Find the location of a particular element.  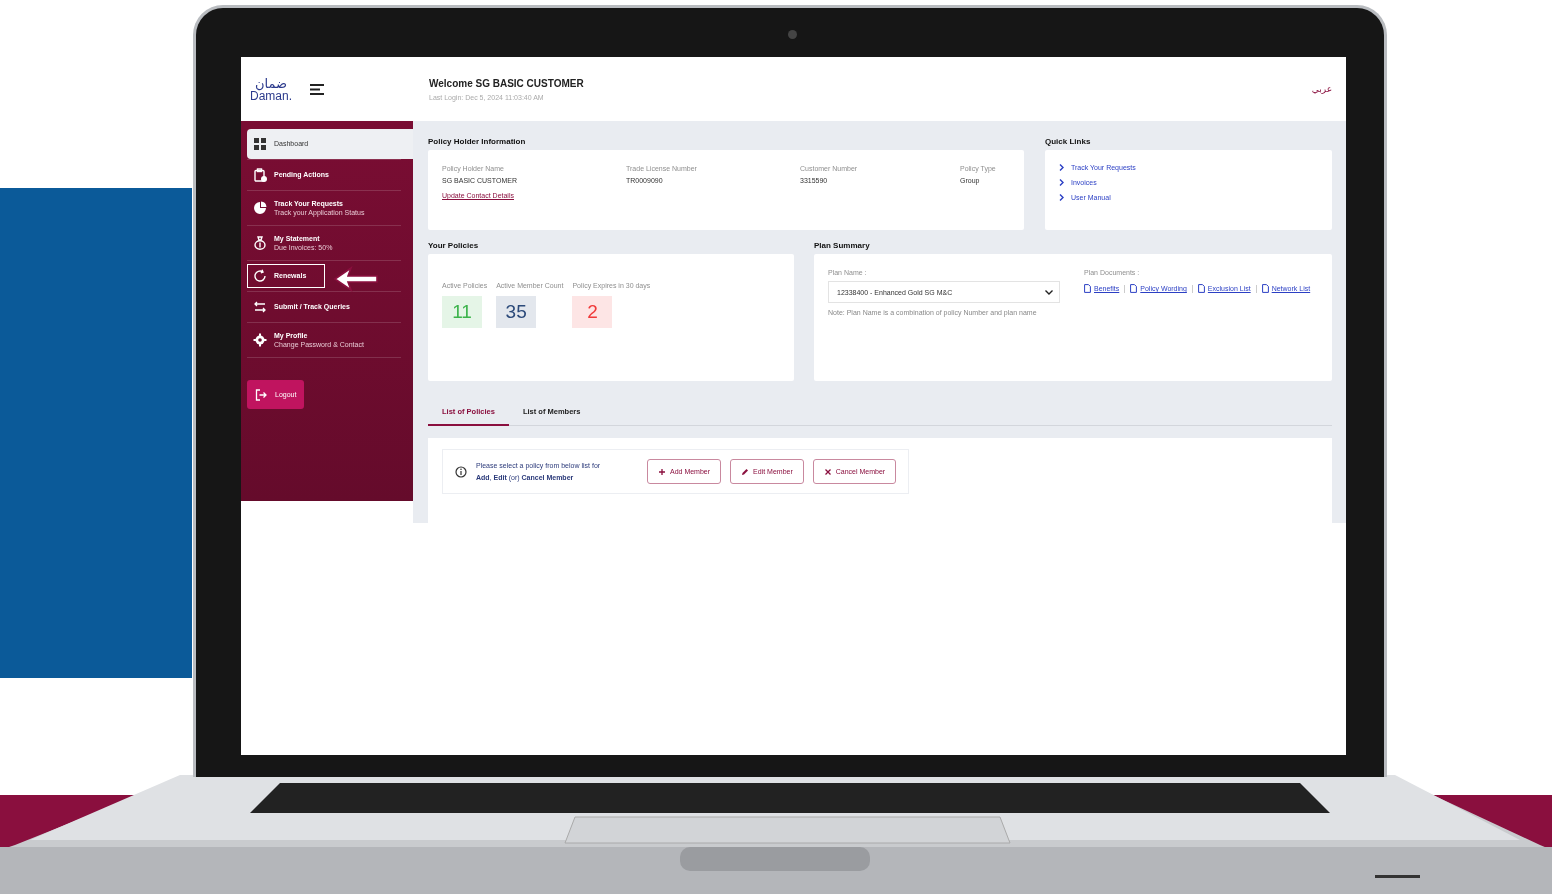

chevron-down-icon is located at coordinates (1049, 292).